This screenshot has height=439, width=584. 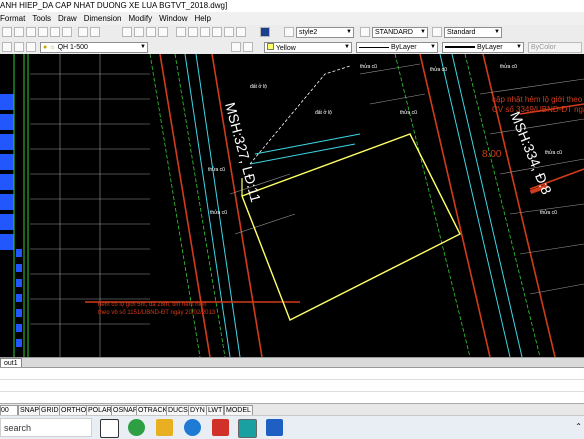 What do you see at coordinates (374, 47) in the screenshot?
I see `linetype-preview` at bounding box center [374, 47].